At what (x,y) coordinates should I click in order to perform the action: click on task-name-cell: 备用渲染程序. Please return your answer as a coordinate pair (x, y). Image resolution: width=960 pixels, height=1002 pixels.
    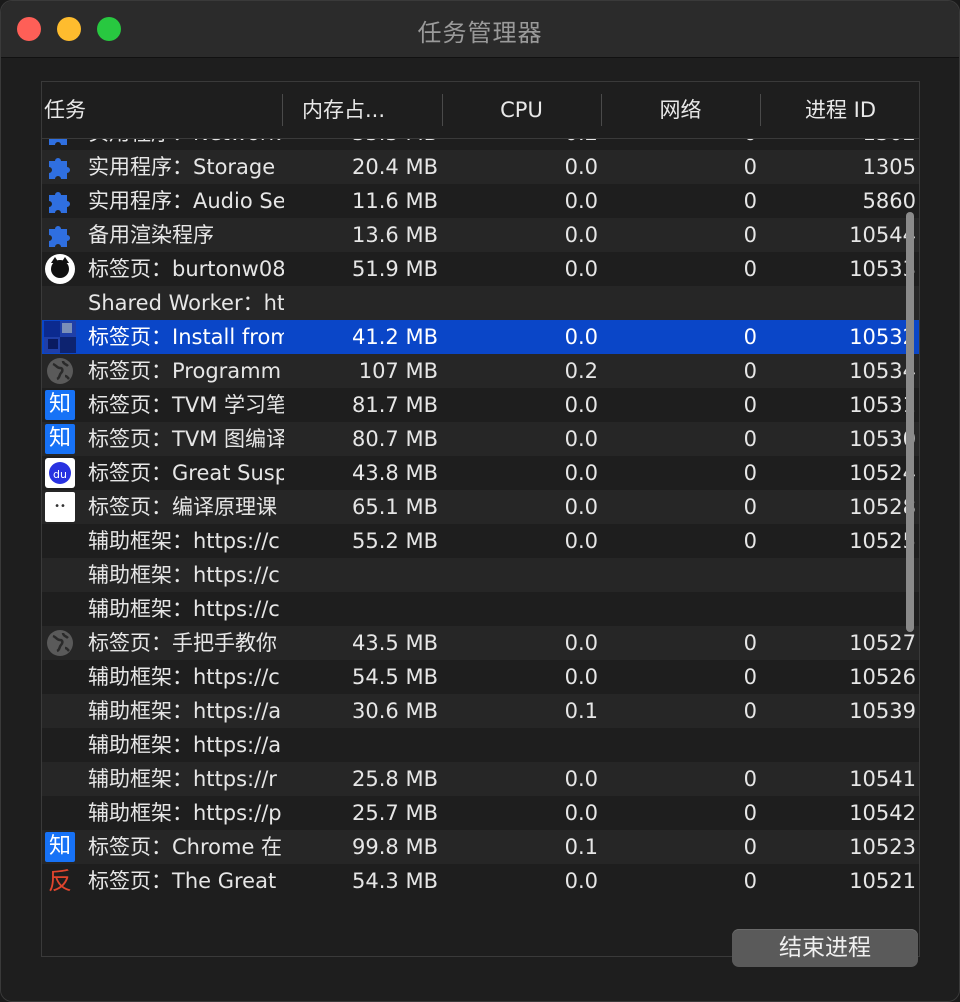
    Looking at the image, I should click on (151, 235).